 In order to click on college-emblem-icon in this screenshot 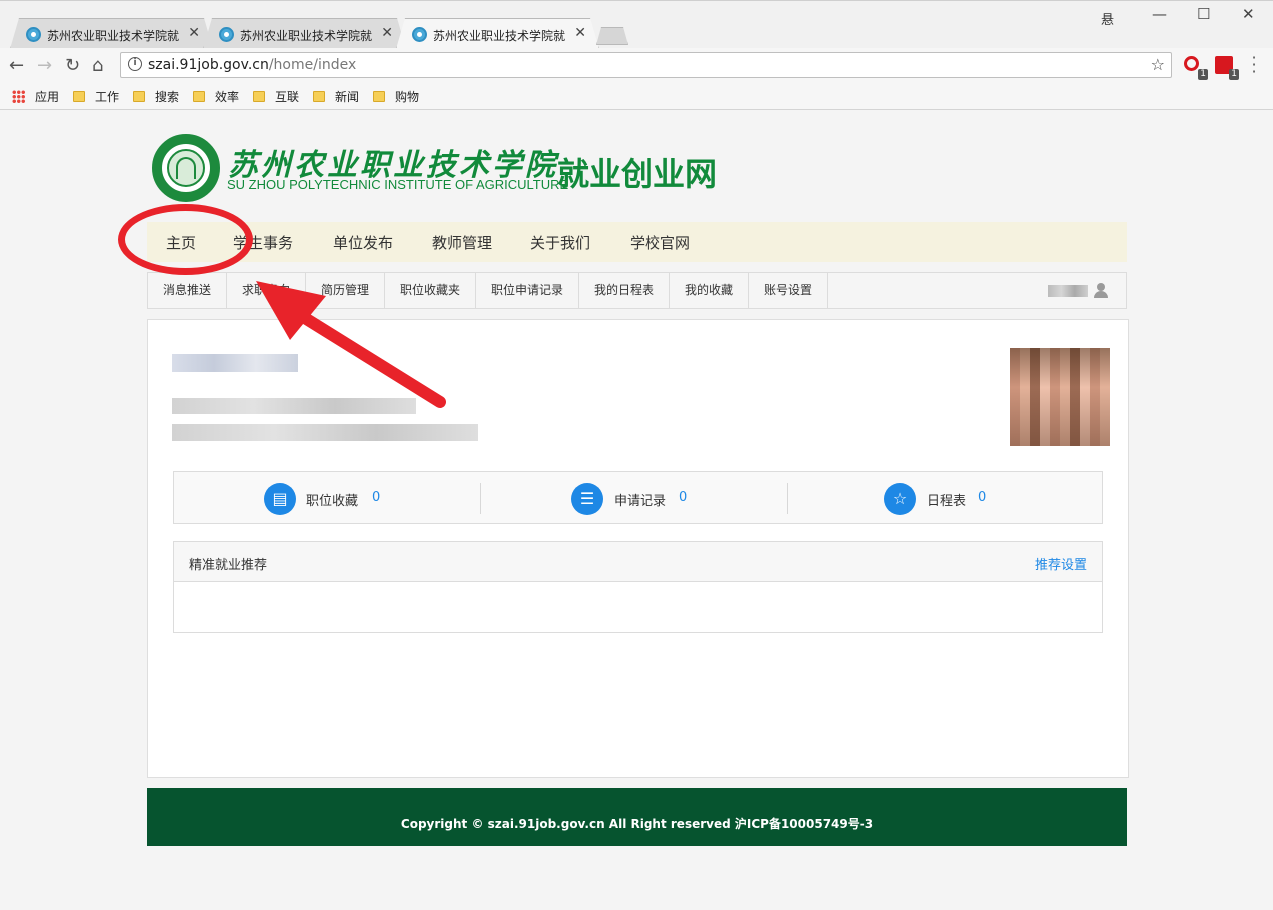, I will do `click(186, 168)`.